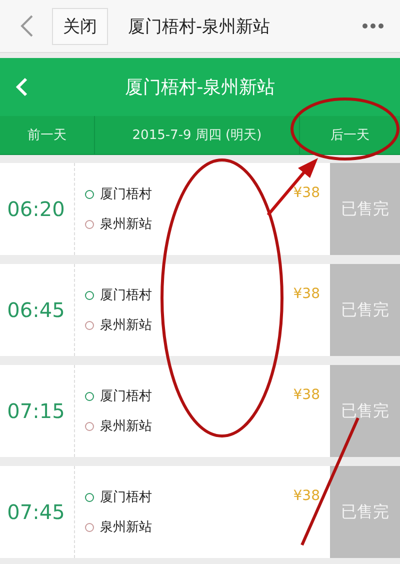 This screenshot has height=564, width=400. What do you see at coordinates (292, 187) in the screenshot?
I see `annotation-arrow` at bounding box center [292, 187].